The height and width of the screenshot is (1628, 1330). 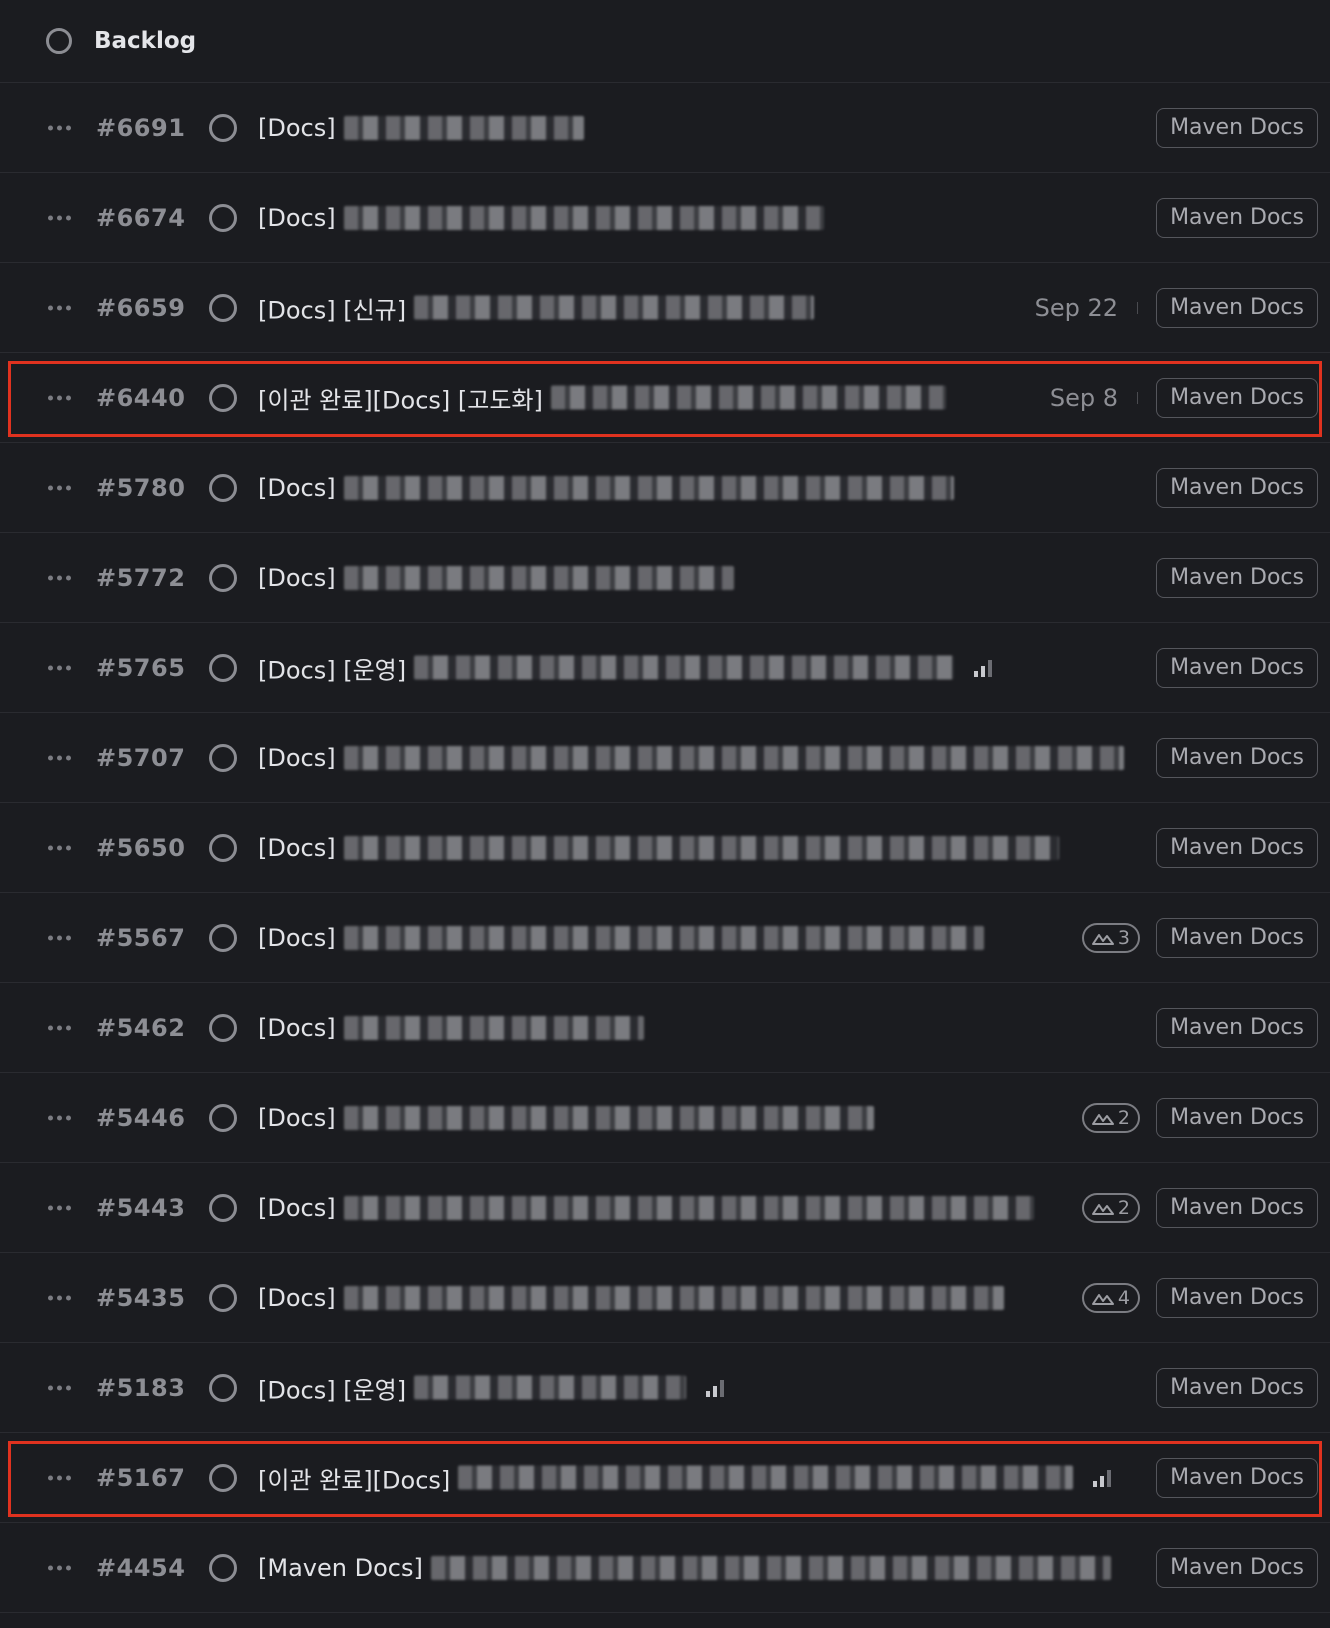 I want to click on issue-row: #5183 [Docs] [운영] Maven Docs, so click(x=665, y=1388).